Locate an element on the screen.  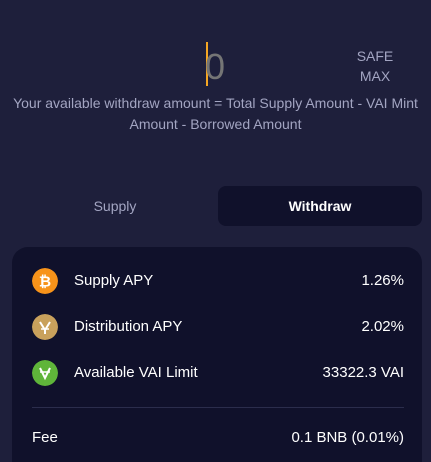
amount-section: SAFE MAX is located at coordinates (215, 68).